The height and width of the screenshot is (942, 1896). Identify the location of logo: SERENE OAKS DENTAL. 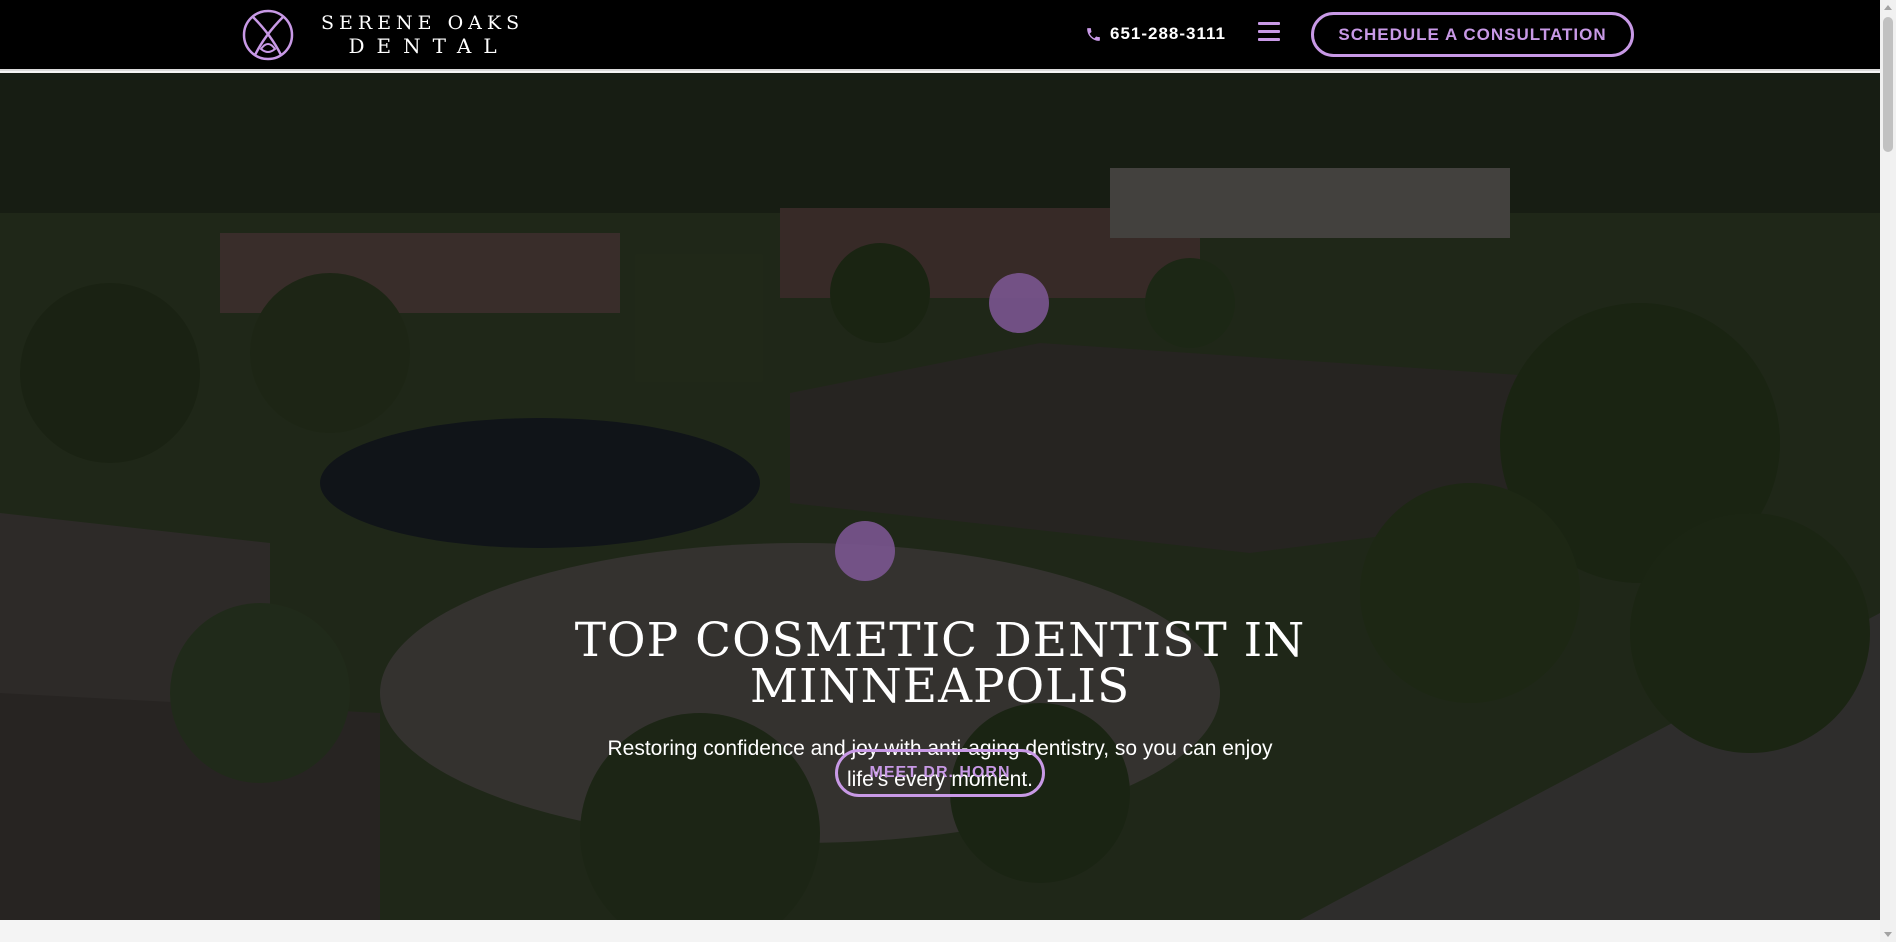
(382, 35).